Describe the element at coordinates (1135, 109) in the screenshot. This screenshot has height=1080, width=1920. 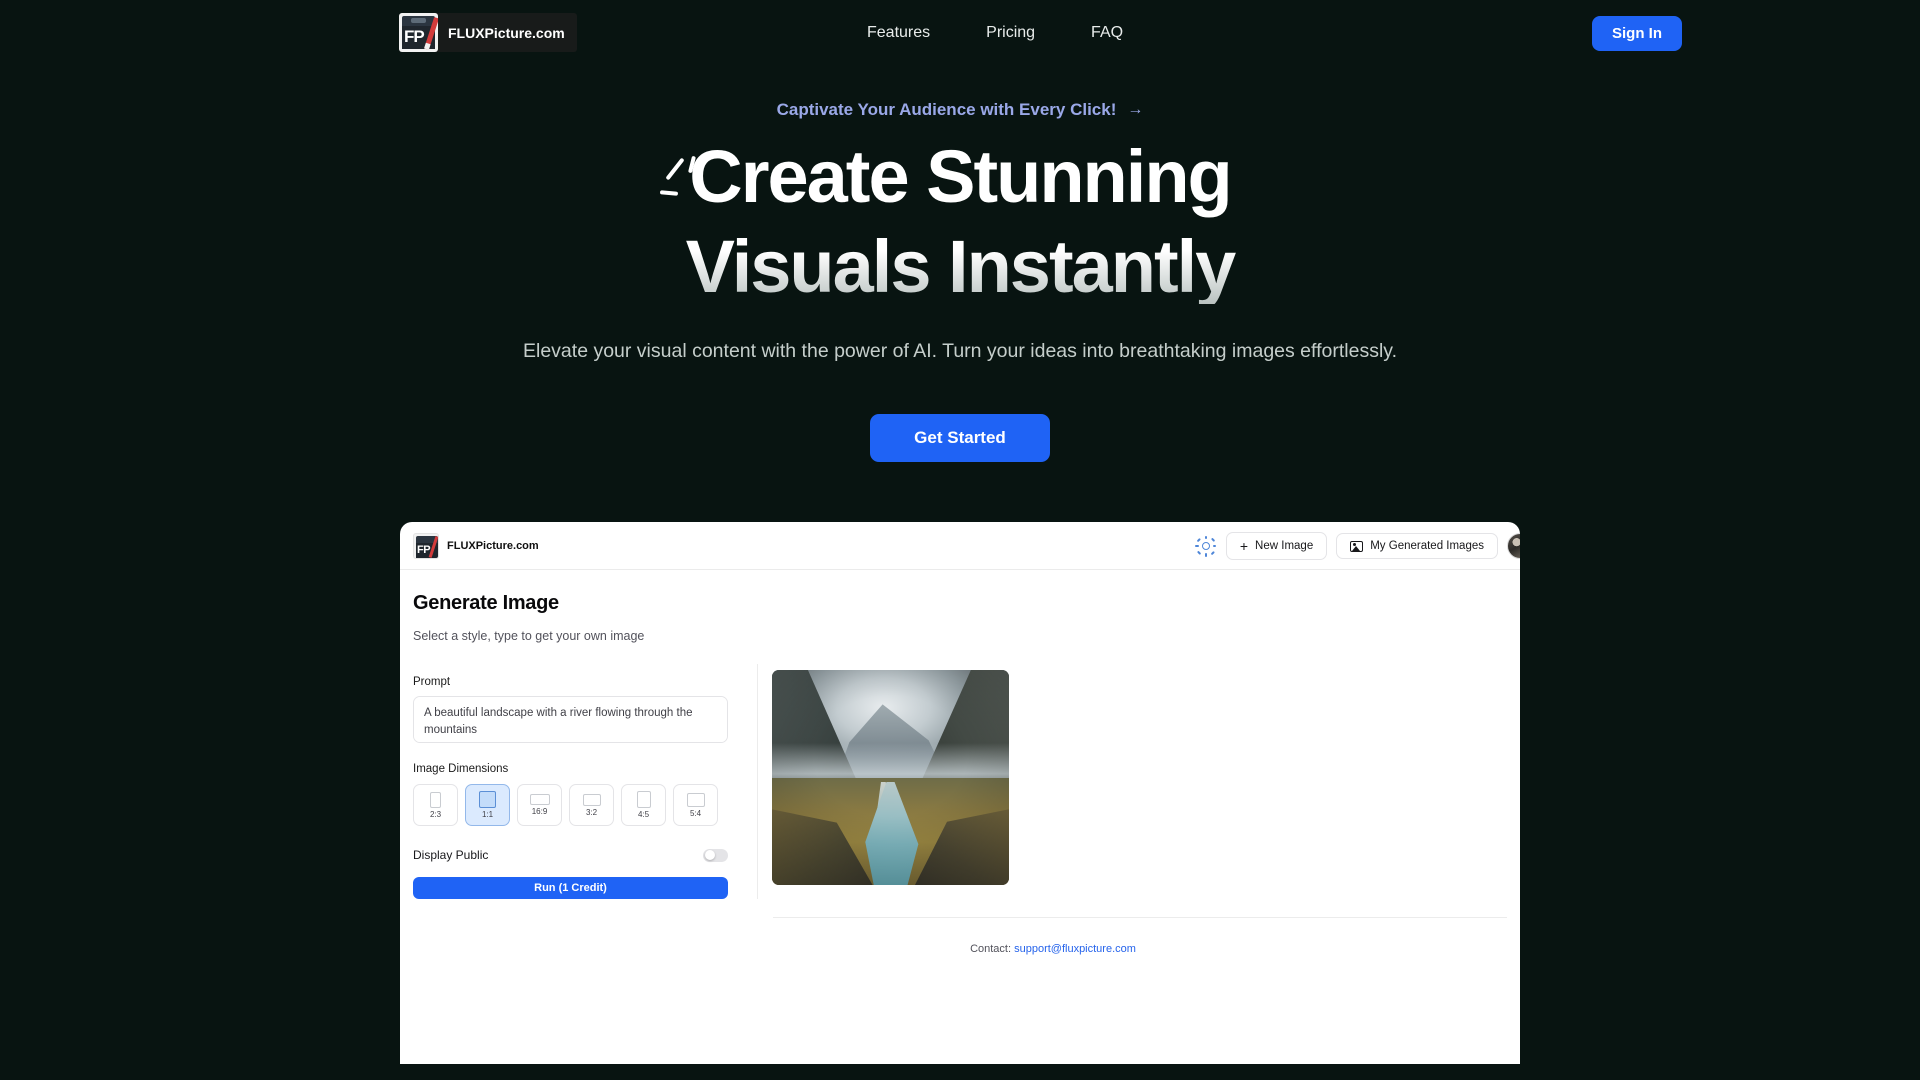
I see `arrow-right-icon: →` at that location.